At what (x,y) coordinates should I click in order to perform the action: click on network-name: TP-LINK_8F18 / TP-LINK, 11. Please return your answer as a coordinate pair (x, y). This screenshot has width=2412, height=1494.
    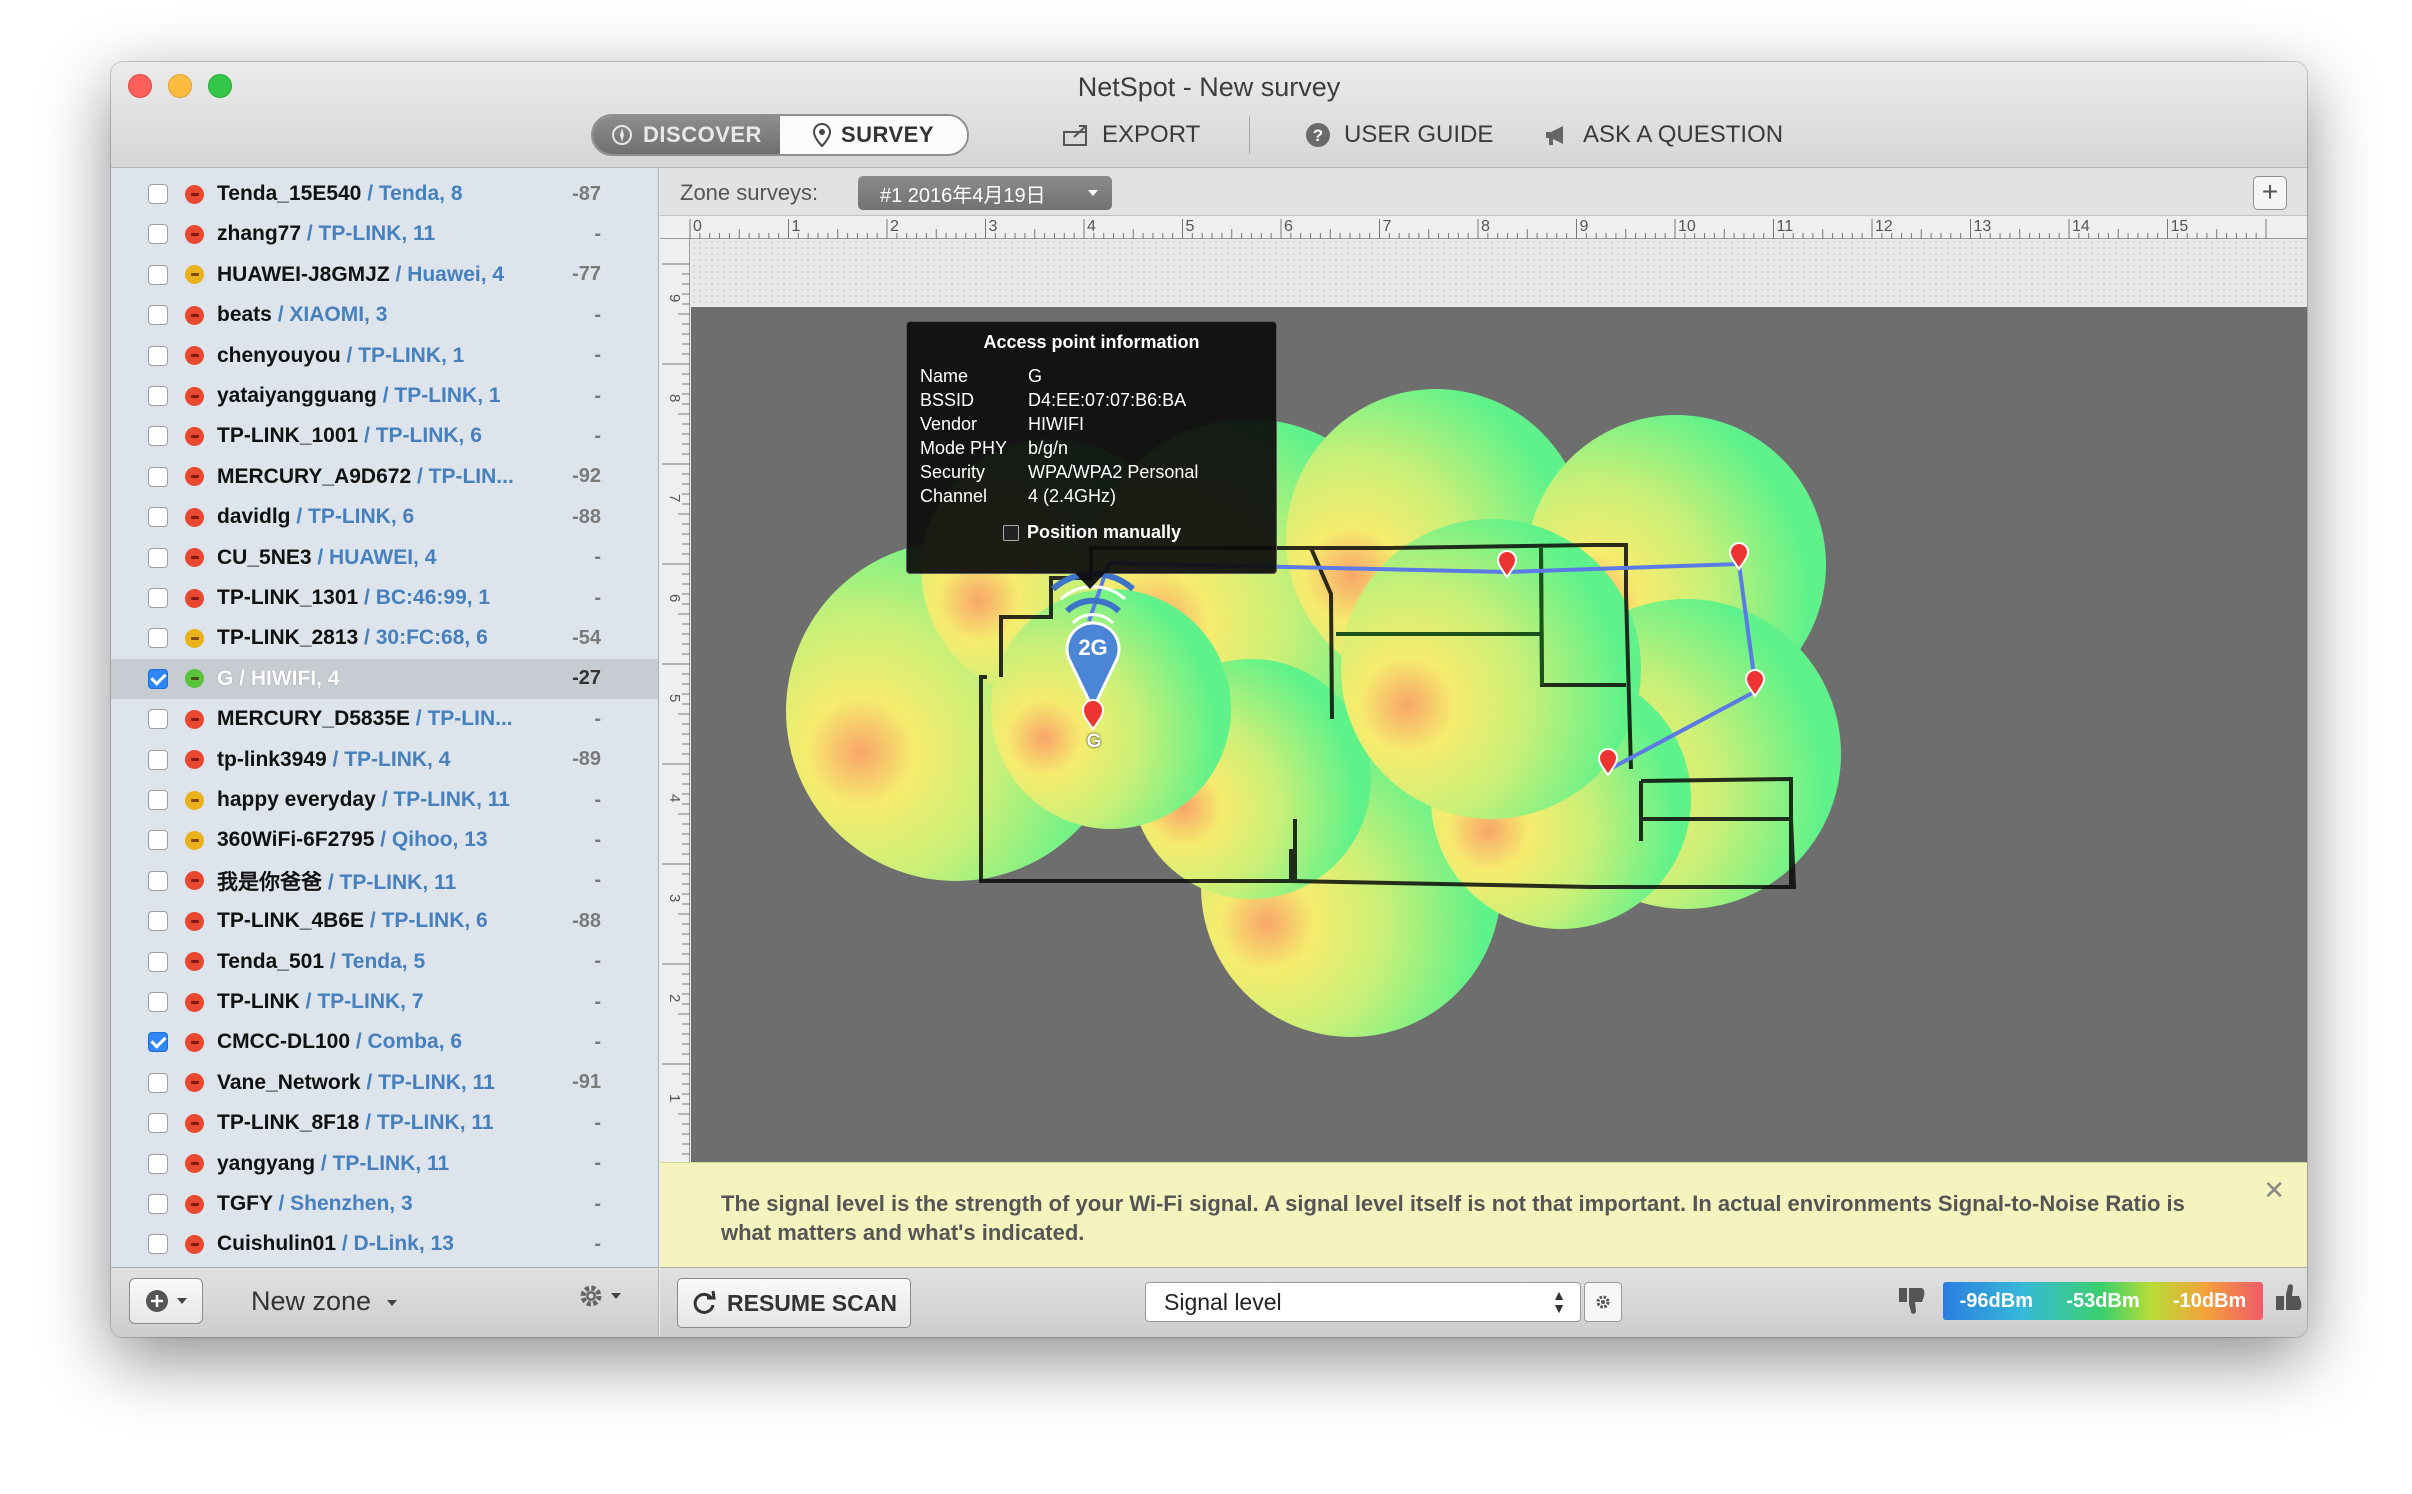
    Looking at the image, I should click on (355, 1123).